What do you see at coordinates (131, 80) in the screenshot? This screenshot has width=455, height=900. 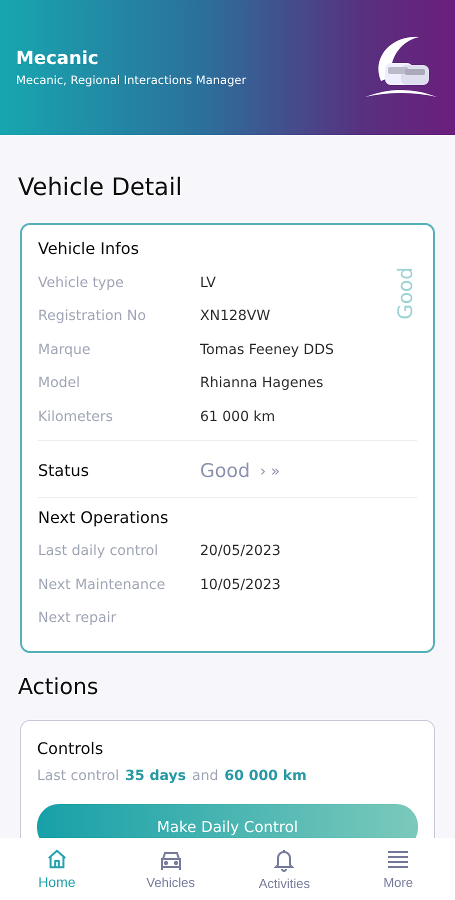 I see `user-role: Mecanic, Regional Interactions Manager` at bounding box center [131, 80].